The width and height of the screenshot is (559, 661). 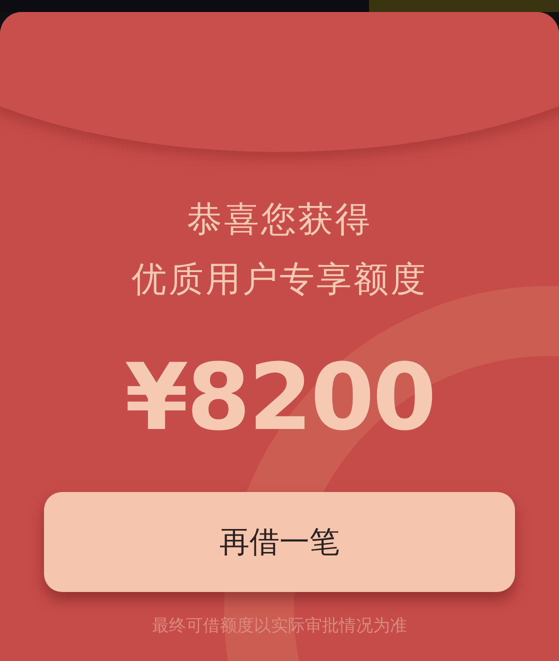 I want to click on borrow-again-button: 再借一笔, so click(x=279, y=542).